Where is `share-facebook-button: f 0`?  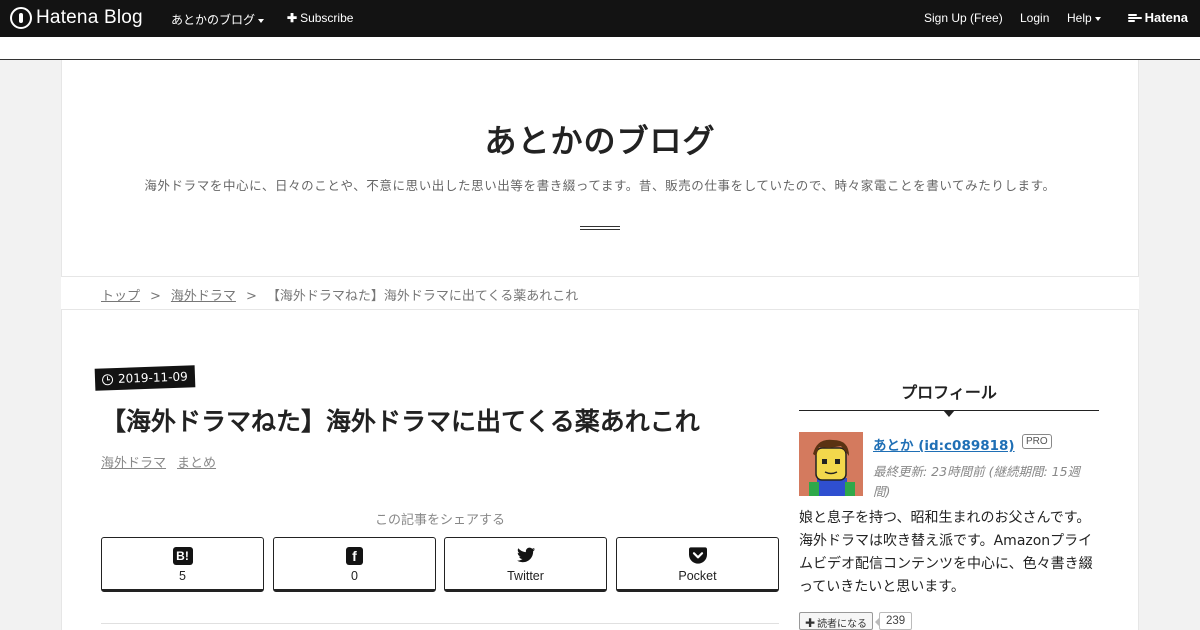
share-facebook-button: f 0 is located at coordinates (354, 564).